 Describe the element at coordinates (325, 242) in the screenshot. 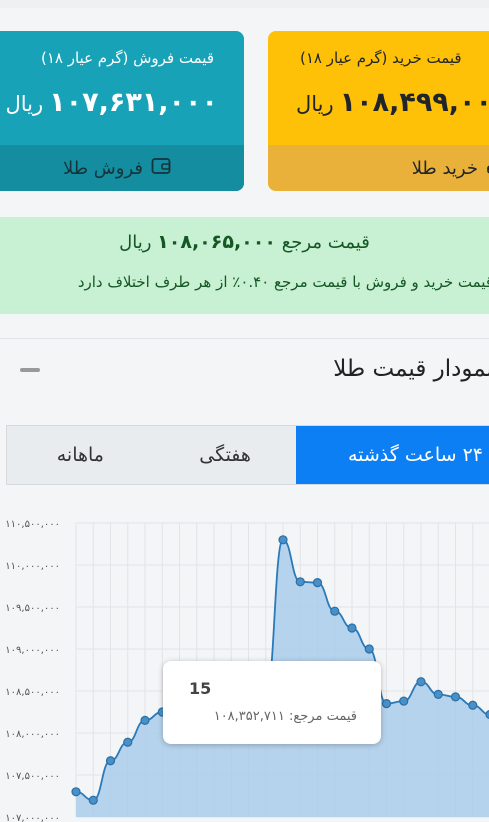

I see `reference-price-label: قیمت مرجع` at that location.